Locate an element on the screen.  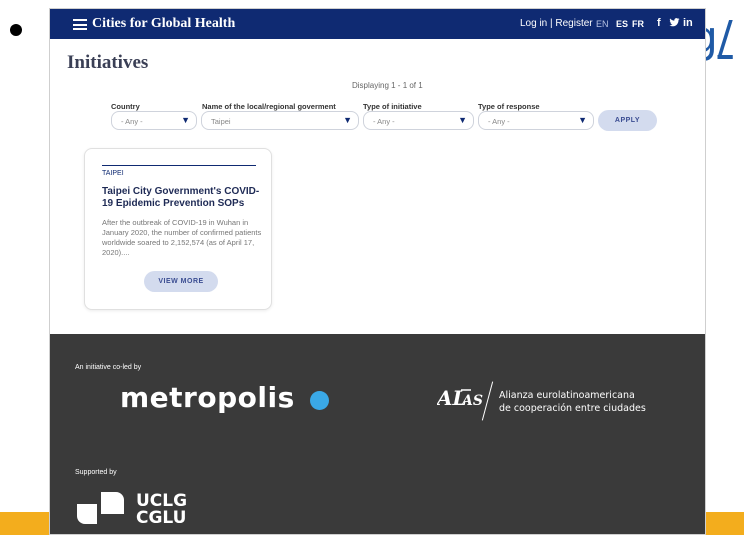
linkedin-icon: in is located at coordinates (688, 23).